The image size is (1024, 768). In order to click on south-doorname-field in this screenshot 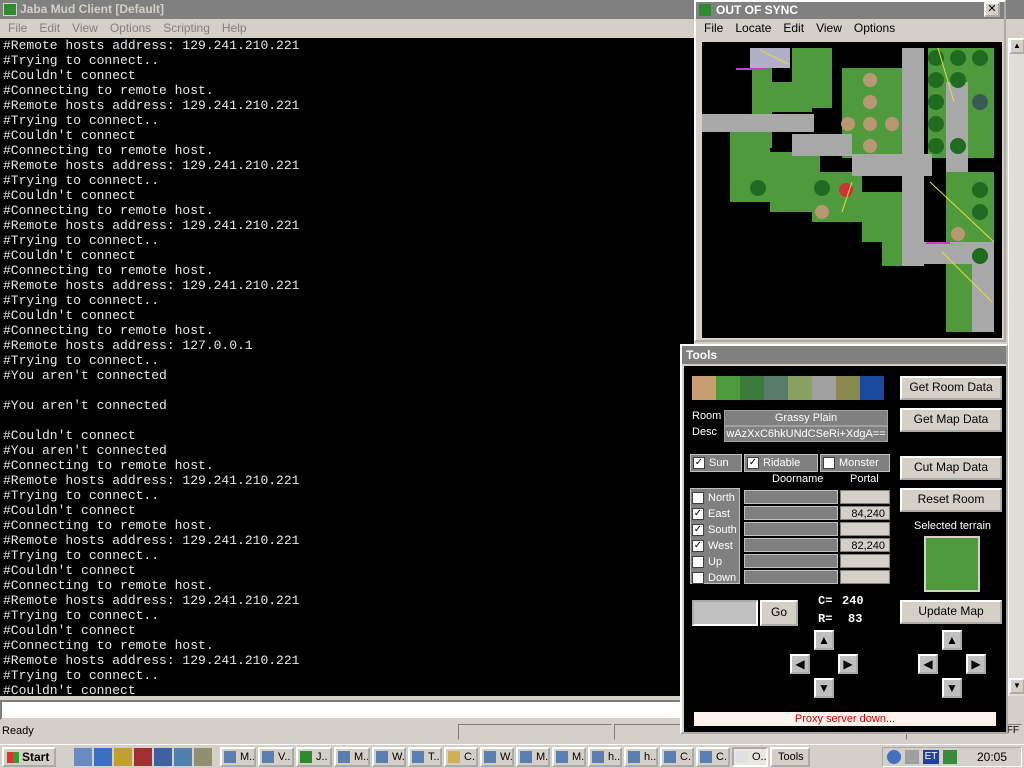, I will do `click(791, 529)`.